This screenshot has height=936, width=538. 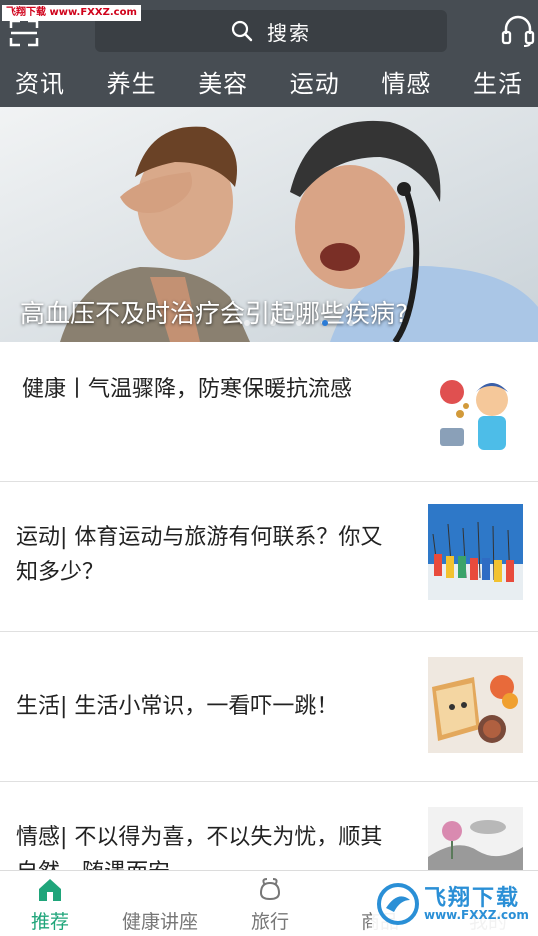 I want to click on nav-label: 推荐, so click(x=49, y=922).